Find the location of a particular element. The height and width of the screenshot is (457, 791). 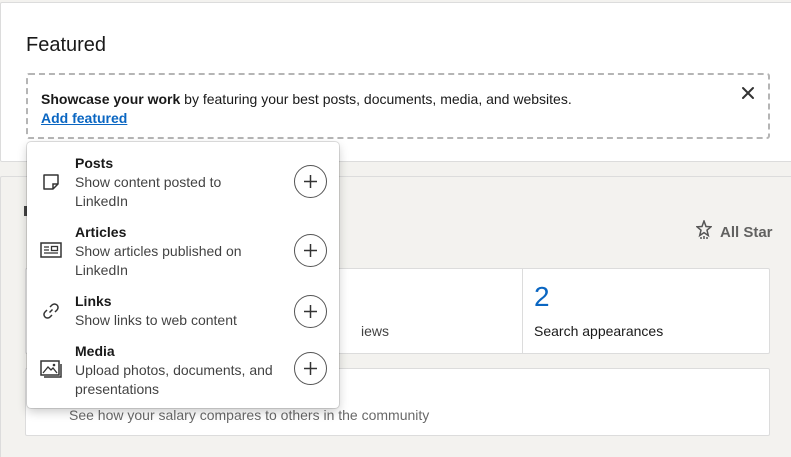

search-appearances-count: 2 is located at coordinates (542, 297).